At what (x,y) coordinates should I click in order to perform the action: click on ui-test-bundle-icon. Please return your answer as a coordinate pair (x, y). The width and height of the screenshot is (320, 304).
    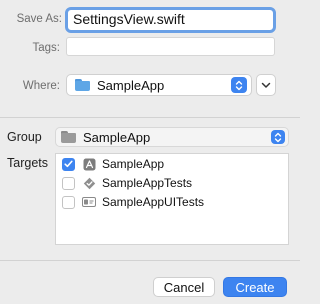
    Looking at the image, I should click on (89, 202).